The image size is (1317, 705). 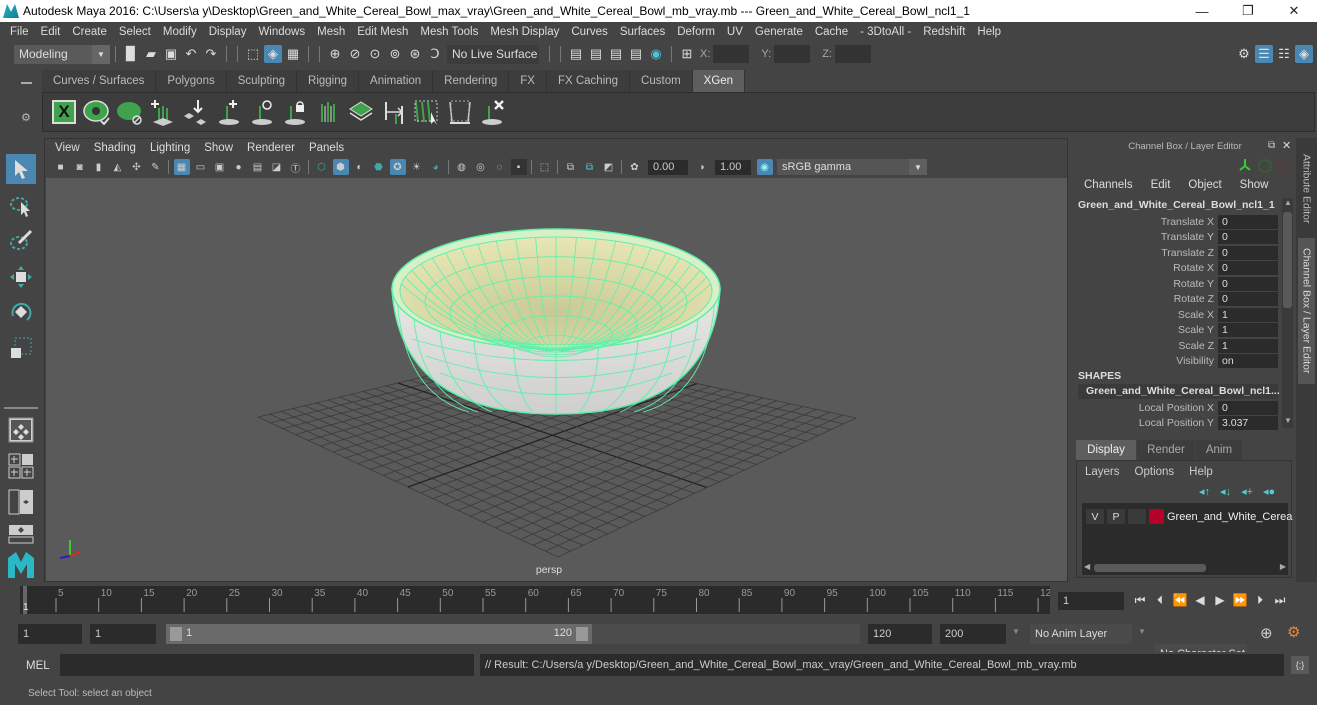 I want to click on menu-surfaces: Surfaces, so click(x=642, y=32).